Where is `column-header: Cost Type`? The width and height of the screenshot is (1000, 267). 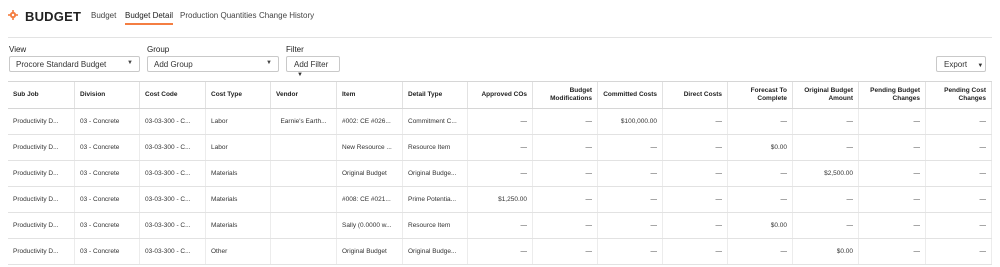
column-header: Cost Type is located at coordinates (238, 95).